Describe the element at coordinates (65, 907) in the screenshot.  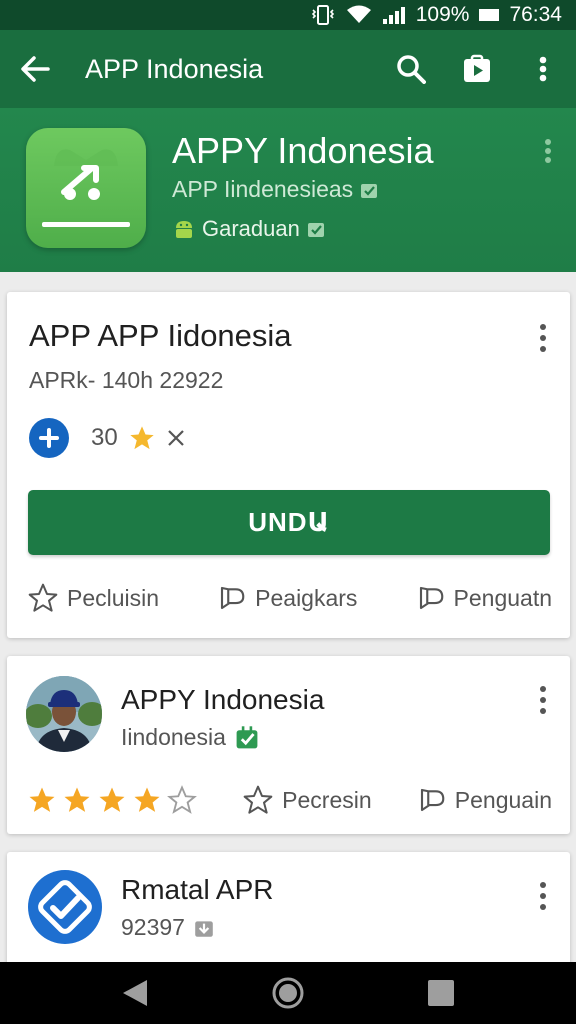
I see `app-logo` at that location.